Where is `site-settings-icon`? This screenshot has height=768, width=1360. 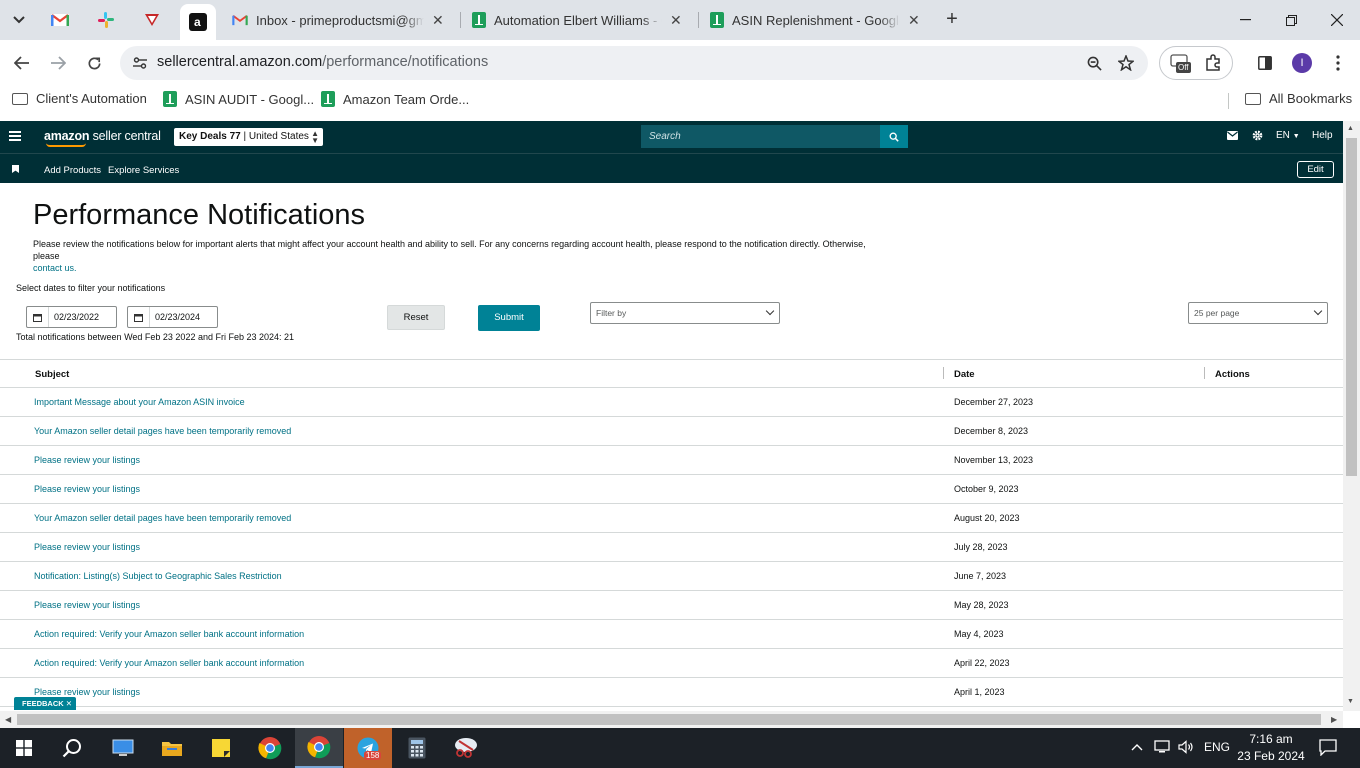
site-settings-icon is located at coordinates (140, 63).